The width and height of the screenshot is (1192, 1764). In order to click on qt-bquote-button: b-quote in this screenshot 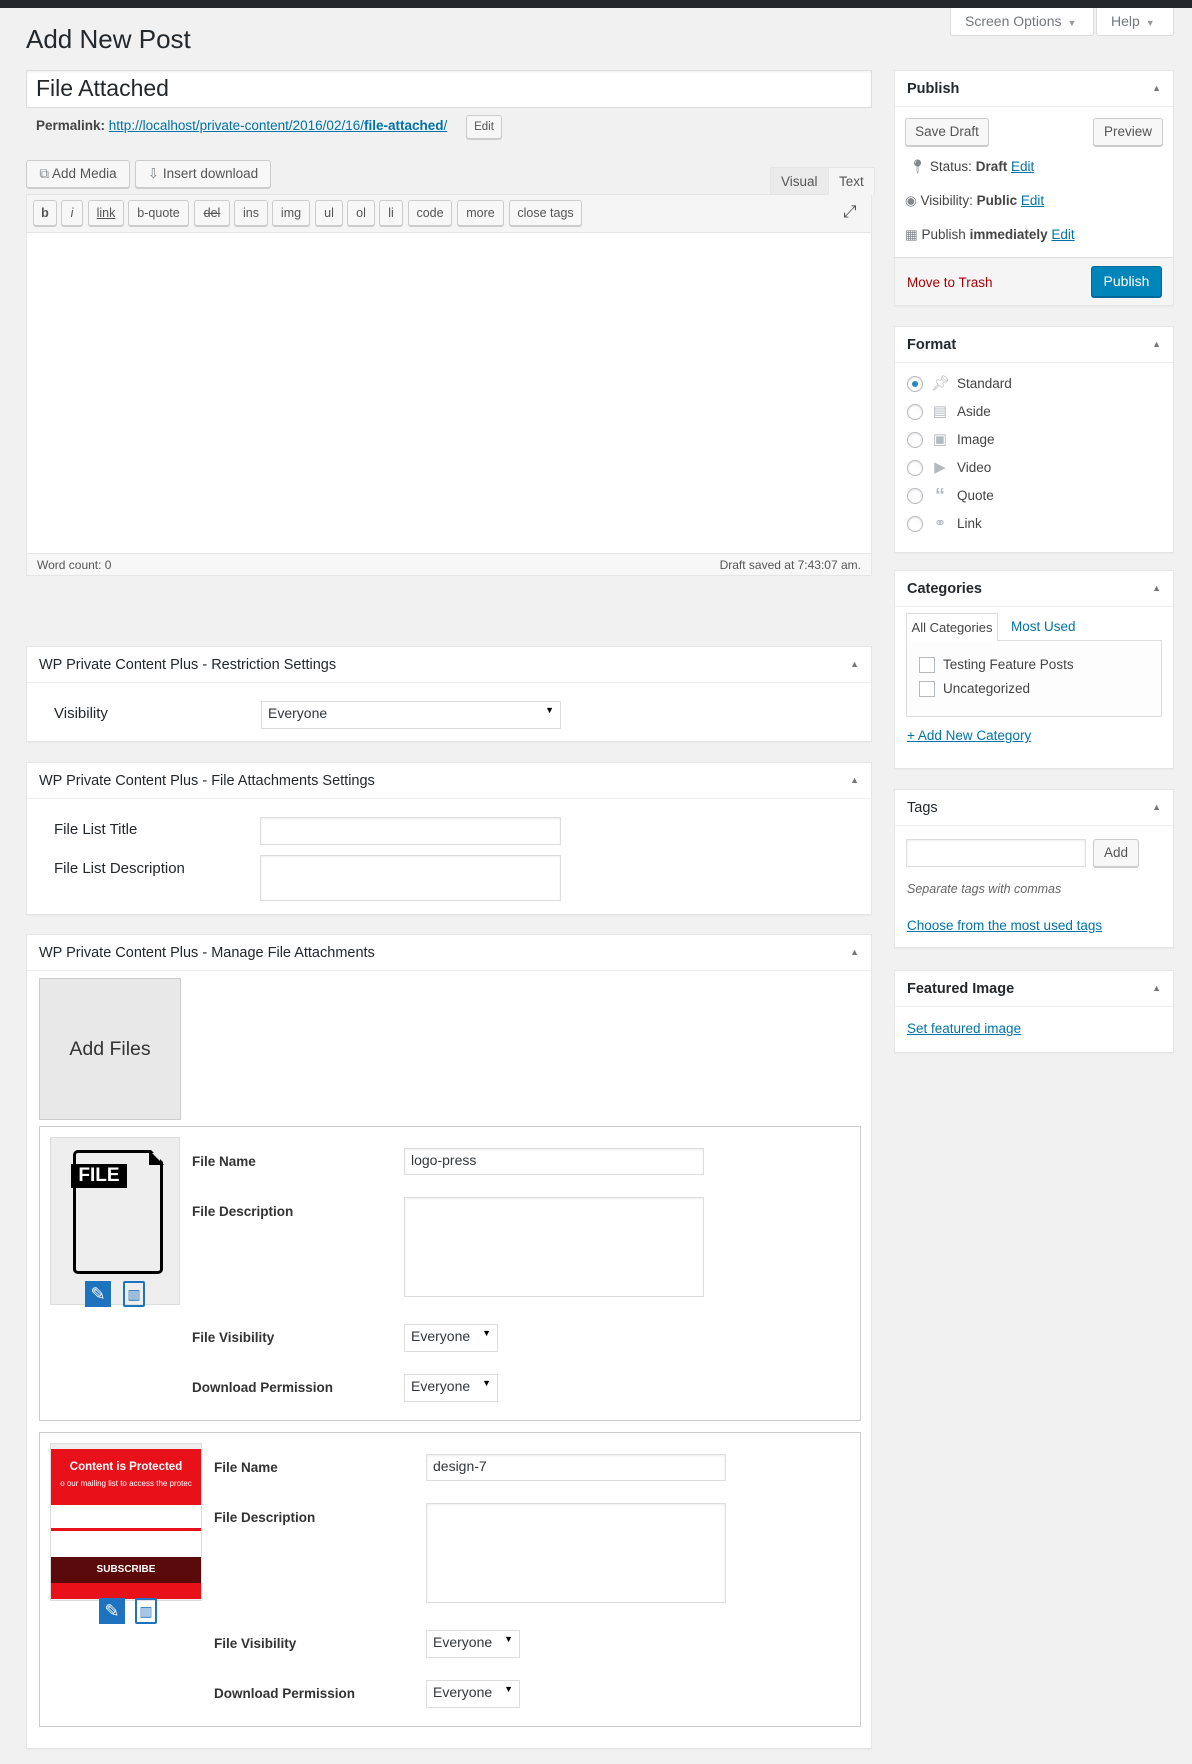, I will do `click(158, 213)`.